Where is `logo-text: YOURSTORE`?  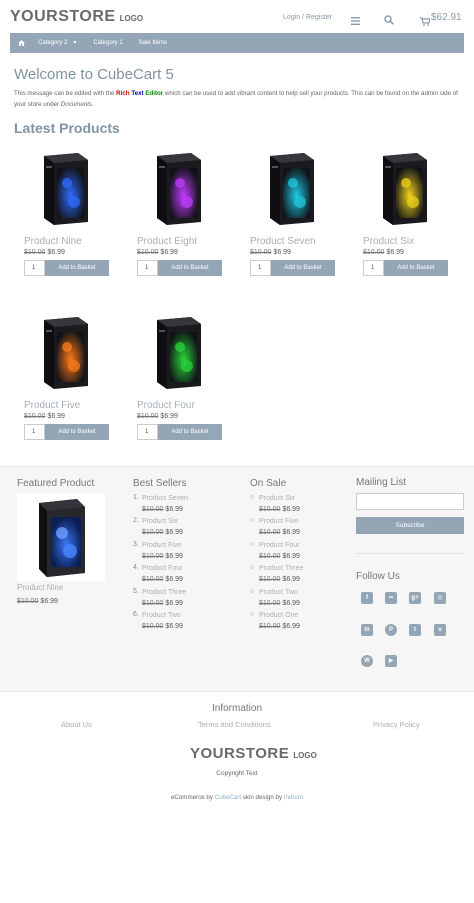 logo-text: YOURSTORE is located at coordinates (240, 753).